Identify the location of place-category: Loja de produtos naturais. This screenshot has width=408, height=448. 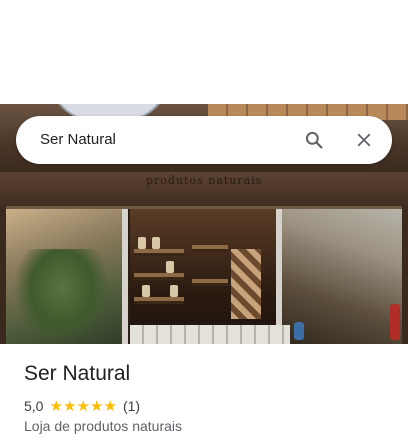
(103, 426).